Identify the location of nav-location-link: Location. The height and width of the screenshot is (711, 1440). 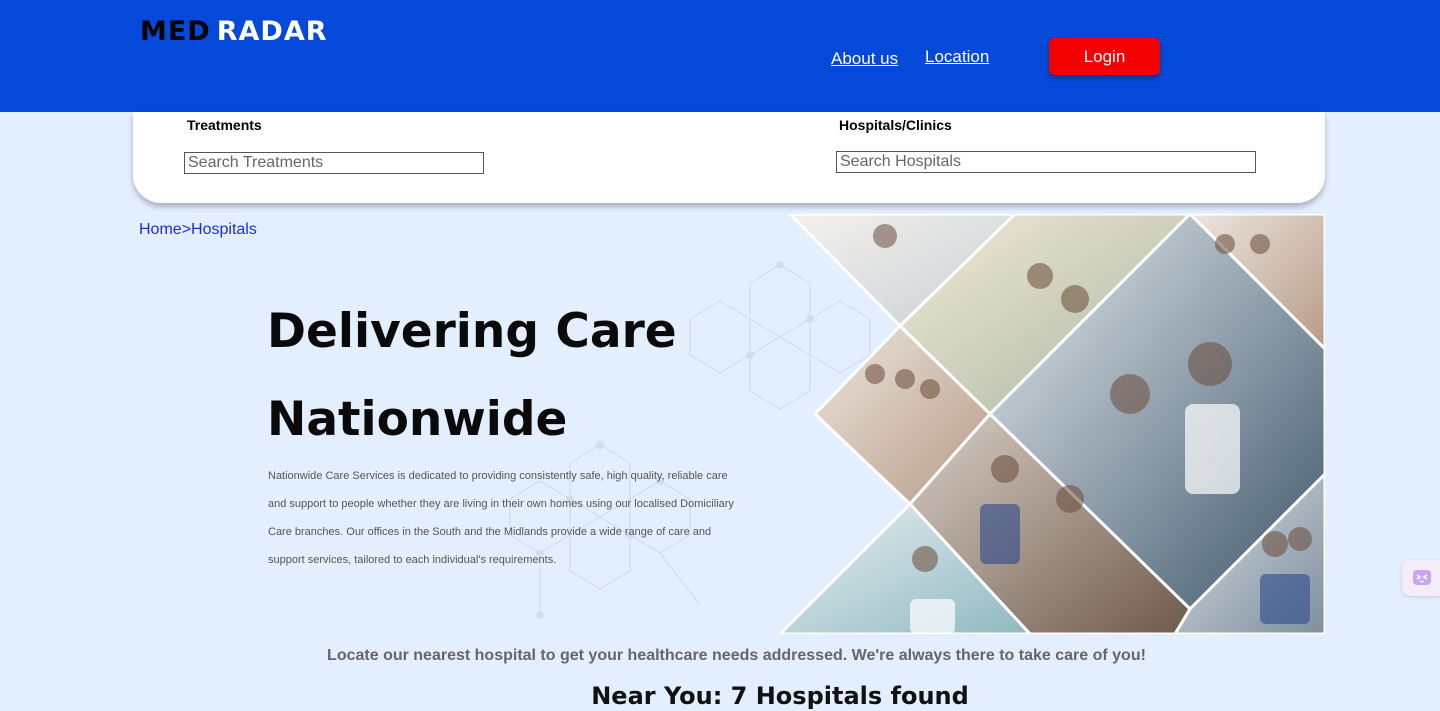
(957, 57).